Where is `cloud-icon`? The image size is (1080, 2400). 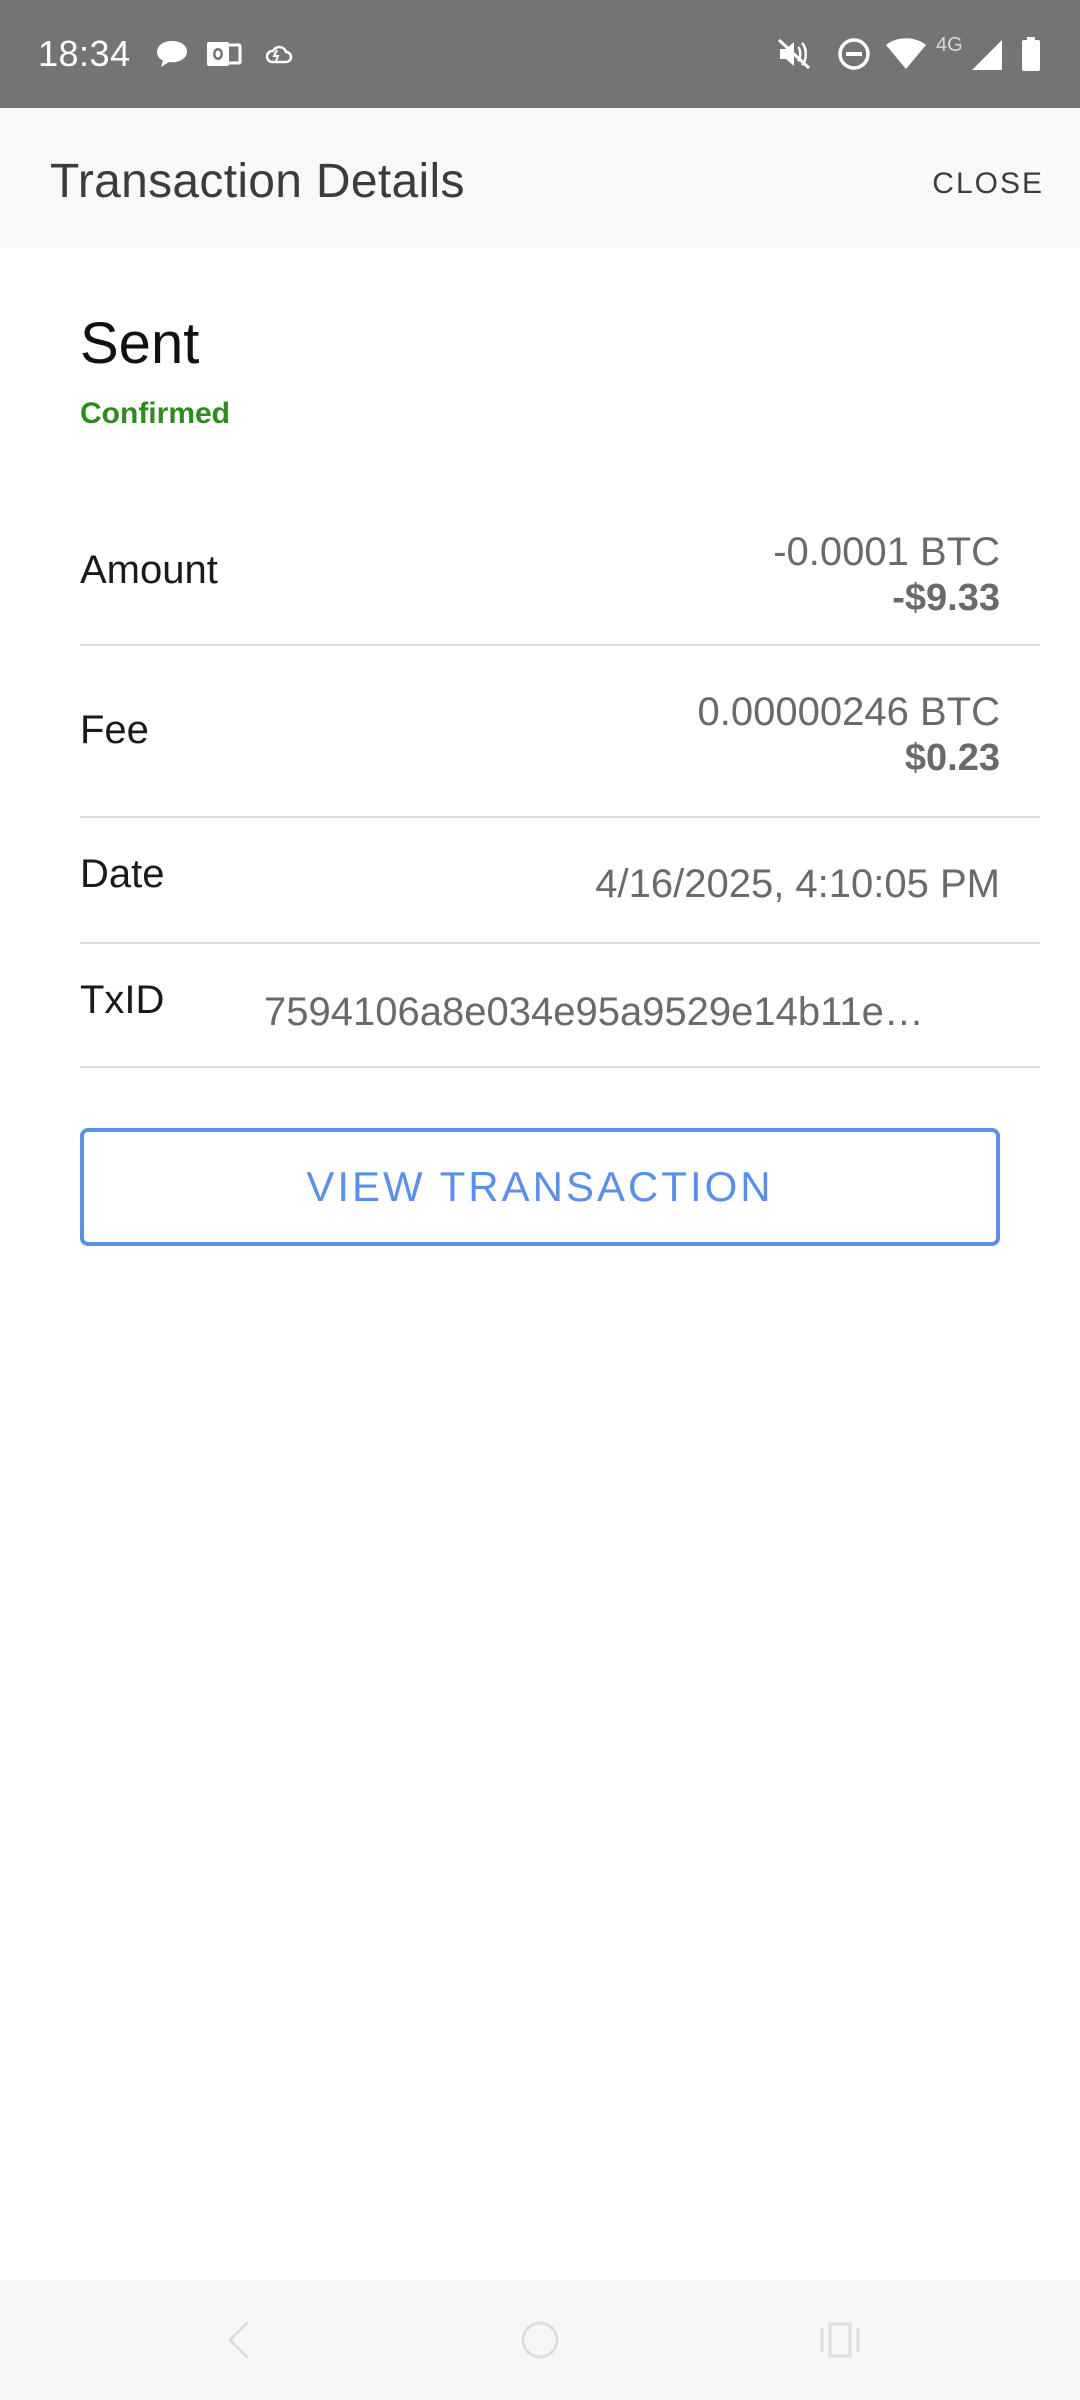 cloud-icon is located at coordinates (279, 54).